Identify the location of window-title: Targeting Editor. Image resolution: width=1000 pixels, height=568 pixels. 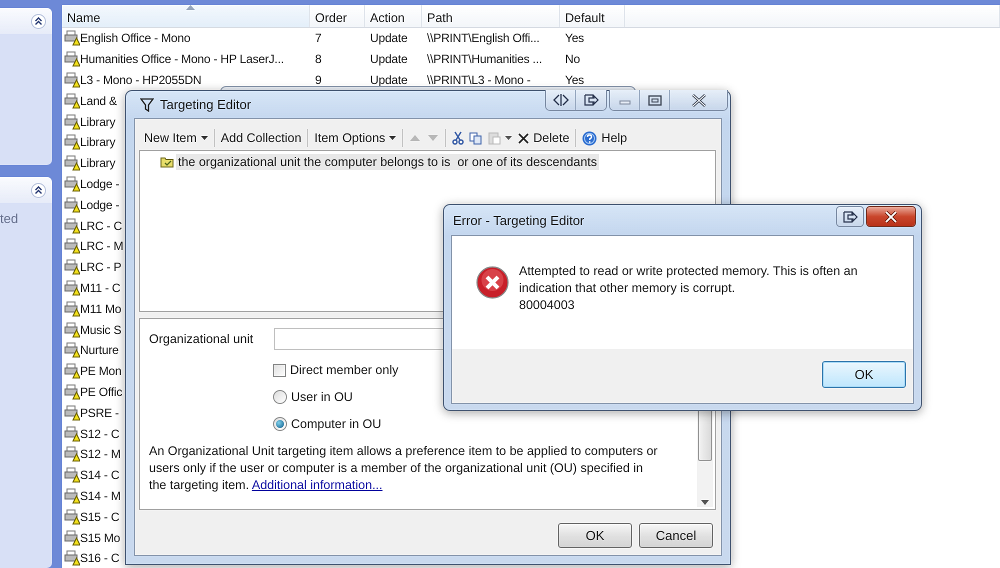
(206, 104).